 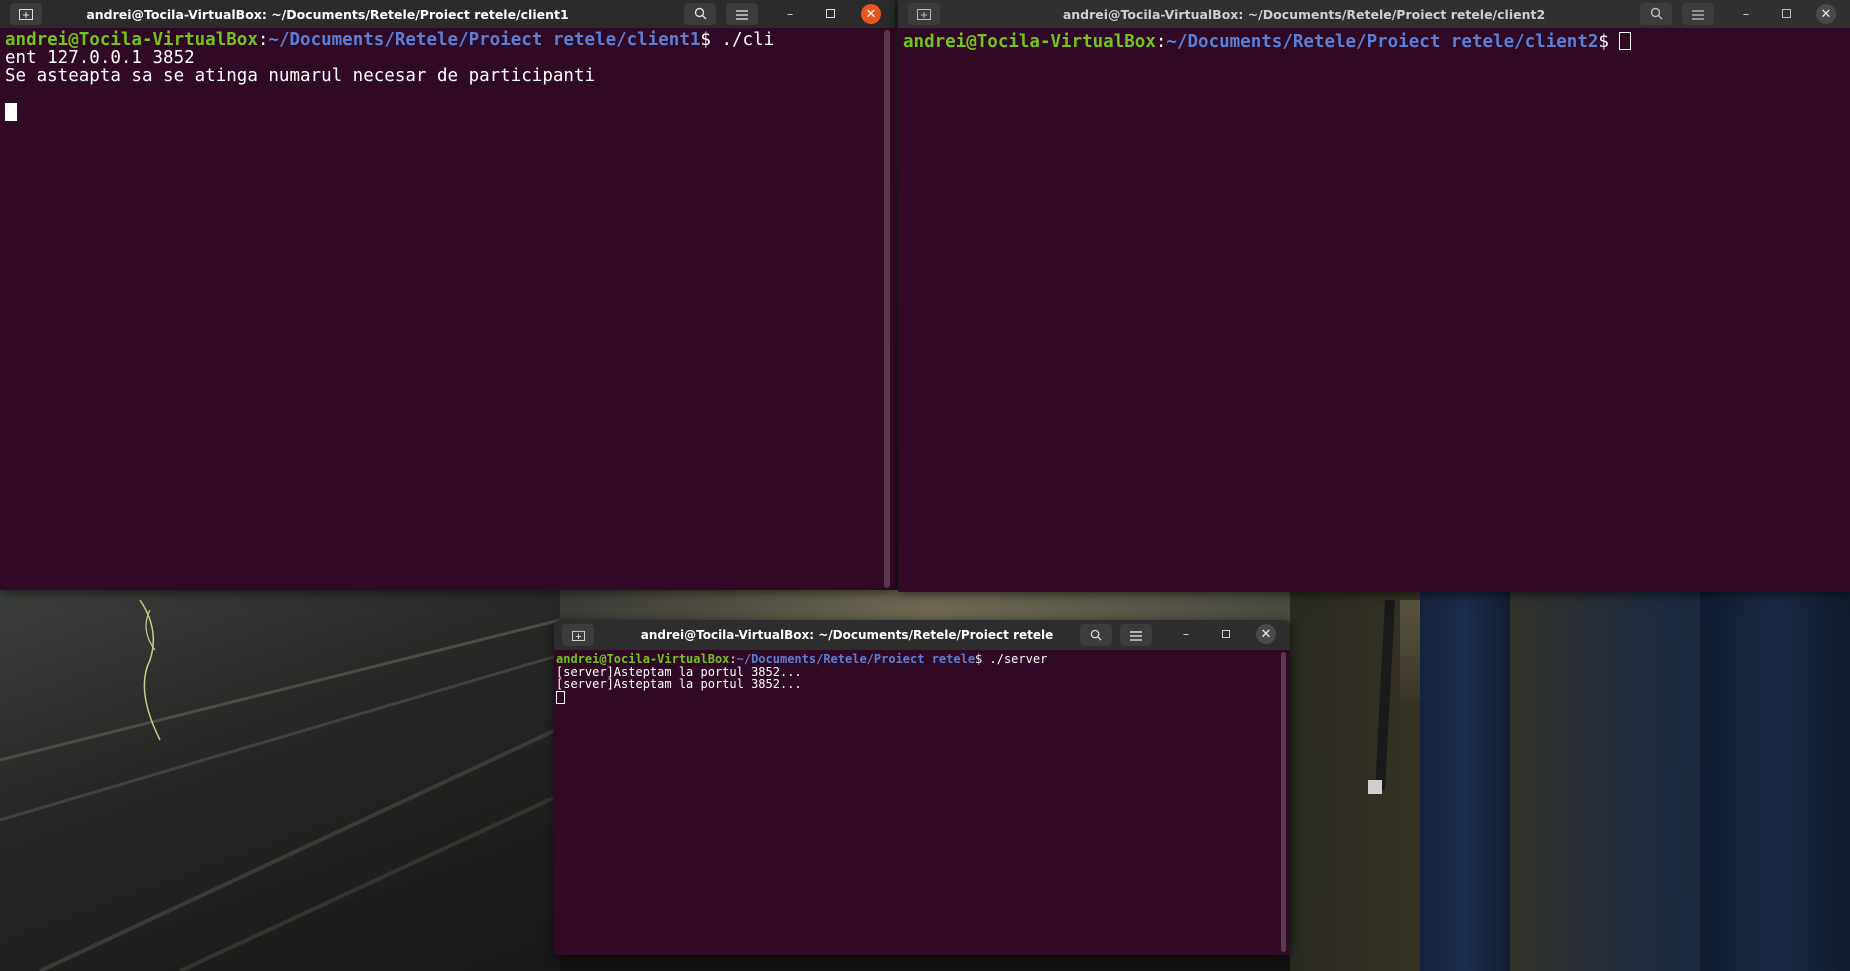 What do you see at coordinates (100, 58) in the screenshot?
I see `command-text-continued: ent 127.0.0.1 3852` at bounding box center [100, 58].